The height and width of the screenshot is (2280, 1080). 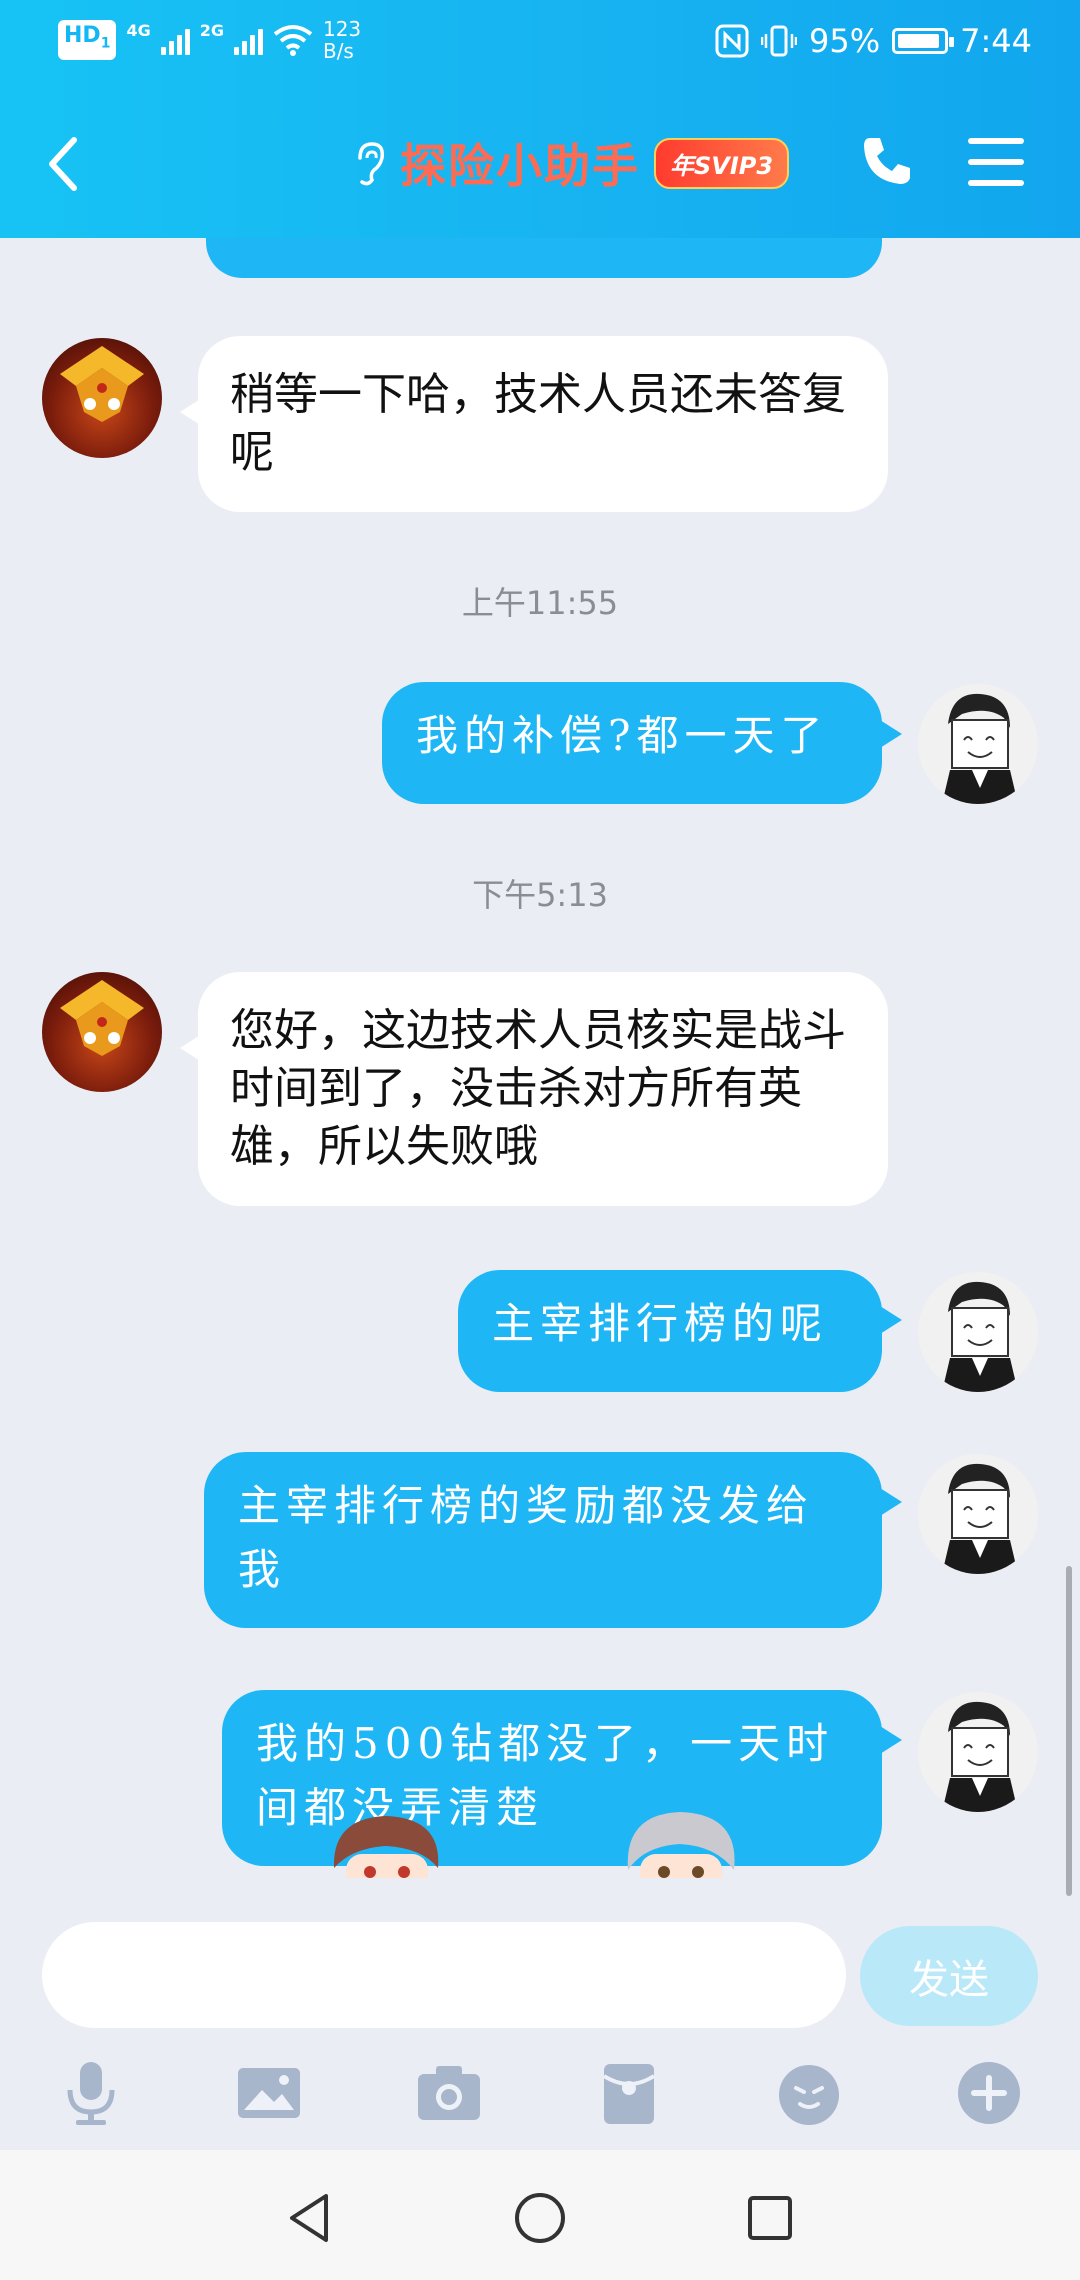 I want to click on message-bubble-outgoing: 主宰排行榜的奖励都没发给我, so click(x=543, y=1540).